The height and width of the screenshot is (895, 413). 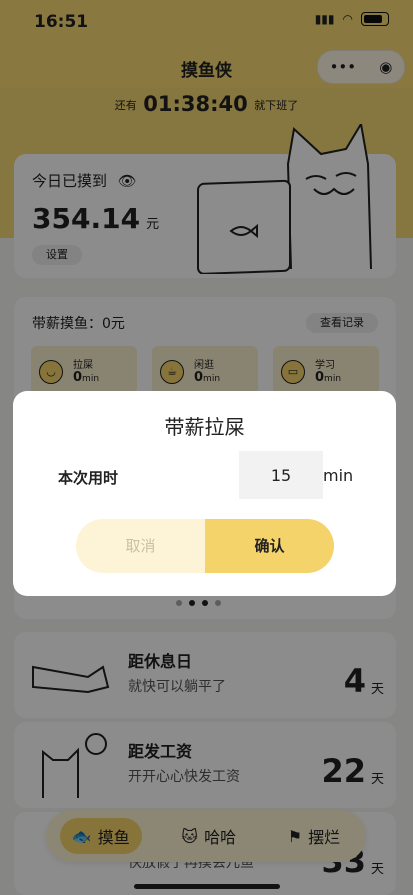 I want to click on cancel-button: 取消, so click(x=140, y=546).